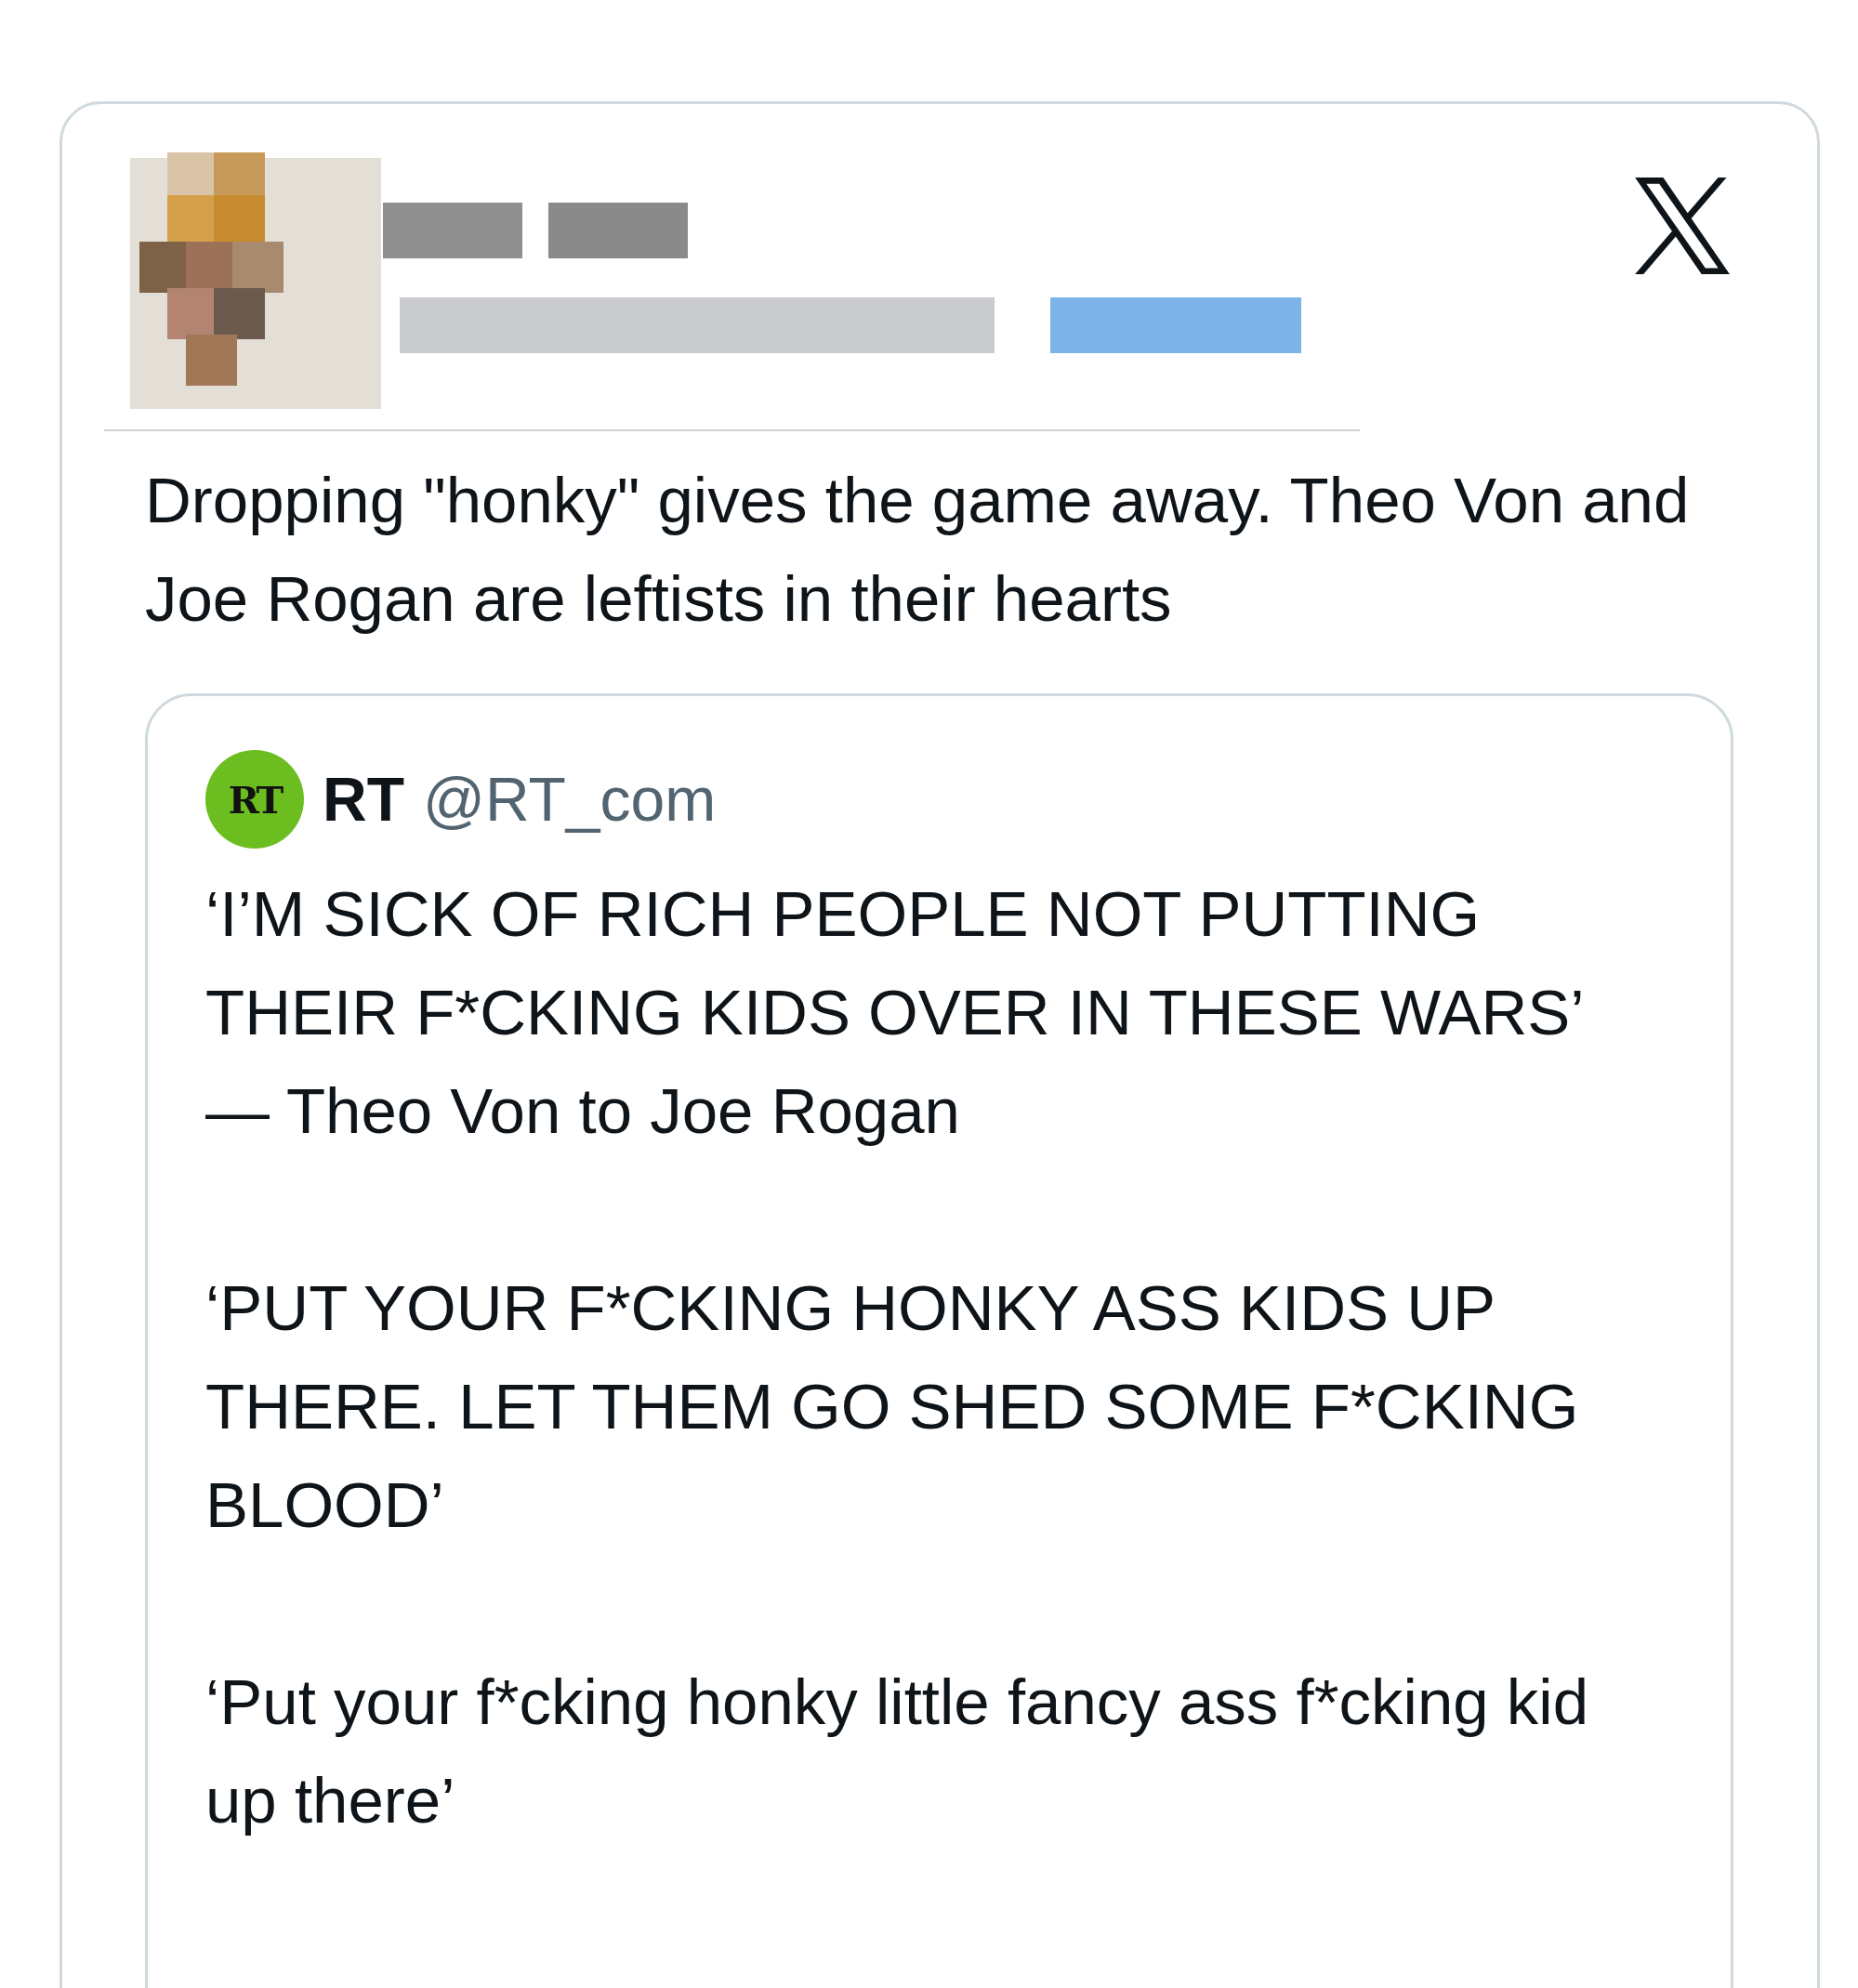 Image resolution: width=1858 pixels, height=1988 pixels. I want to click on author-name: RT, so click(363, 799).